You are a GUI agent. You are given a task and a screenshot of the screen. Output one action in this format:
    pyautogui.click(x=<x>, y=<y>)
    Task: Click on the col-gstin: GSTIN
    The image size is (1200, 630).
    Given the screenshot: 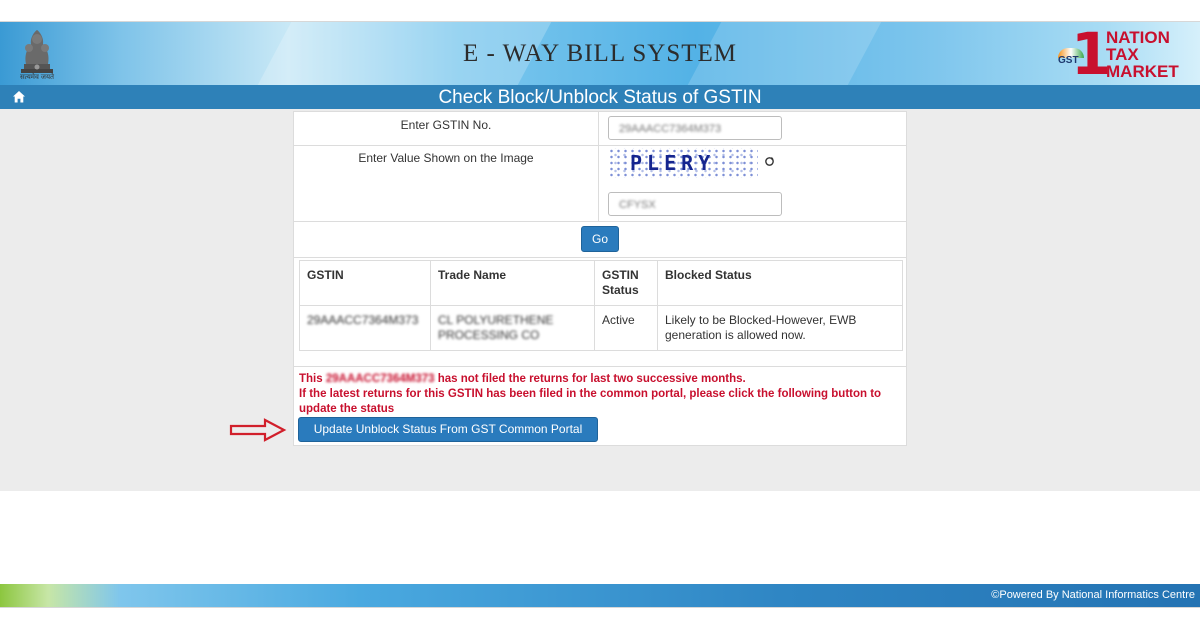 What is the action you would take?
    pyautogui.click(x=365, y=283)
    